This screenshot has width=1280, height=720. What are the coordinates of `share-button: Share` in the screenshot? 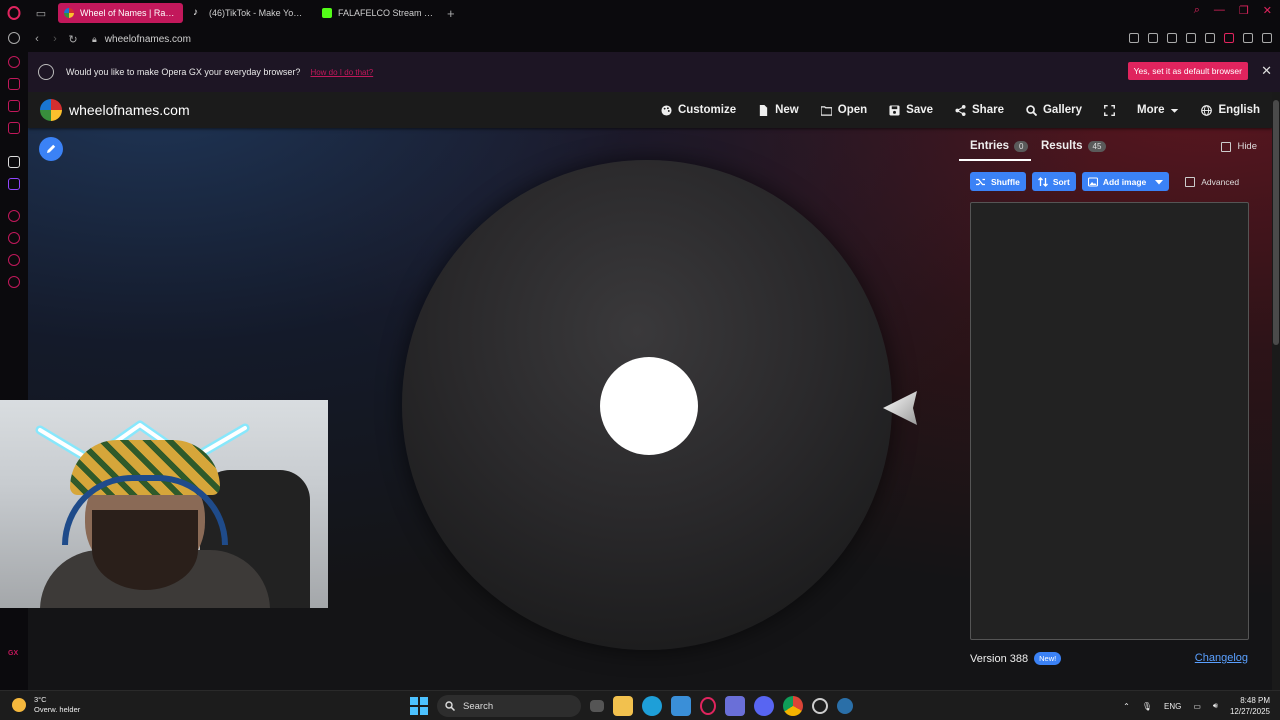 It's located at (979, 110).